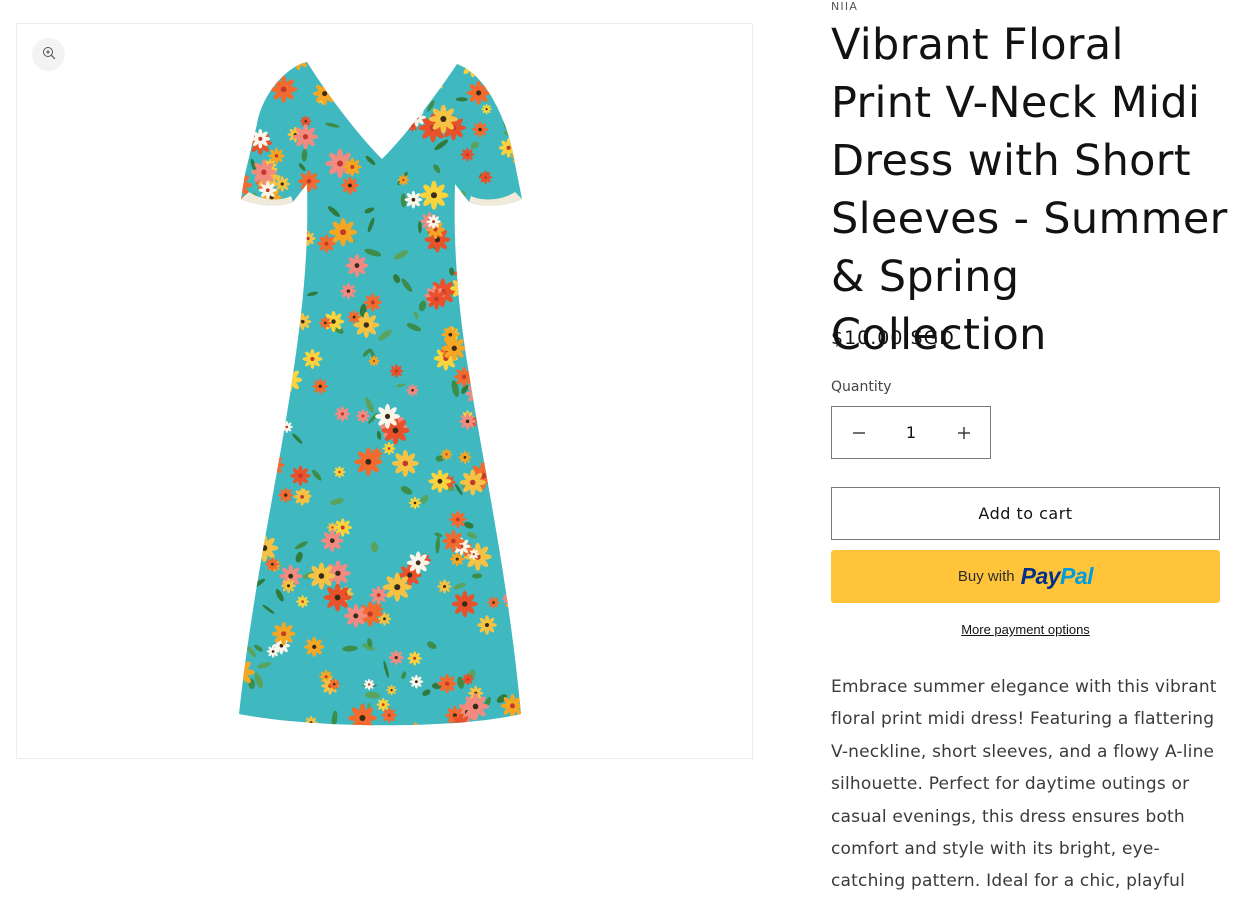 The image size is (1242, 900). Describe the element at coordinates (1025, 629) in the screenshot. I see `more-payment-options-link: More payment options` at that location.